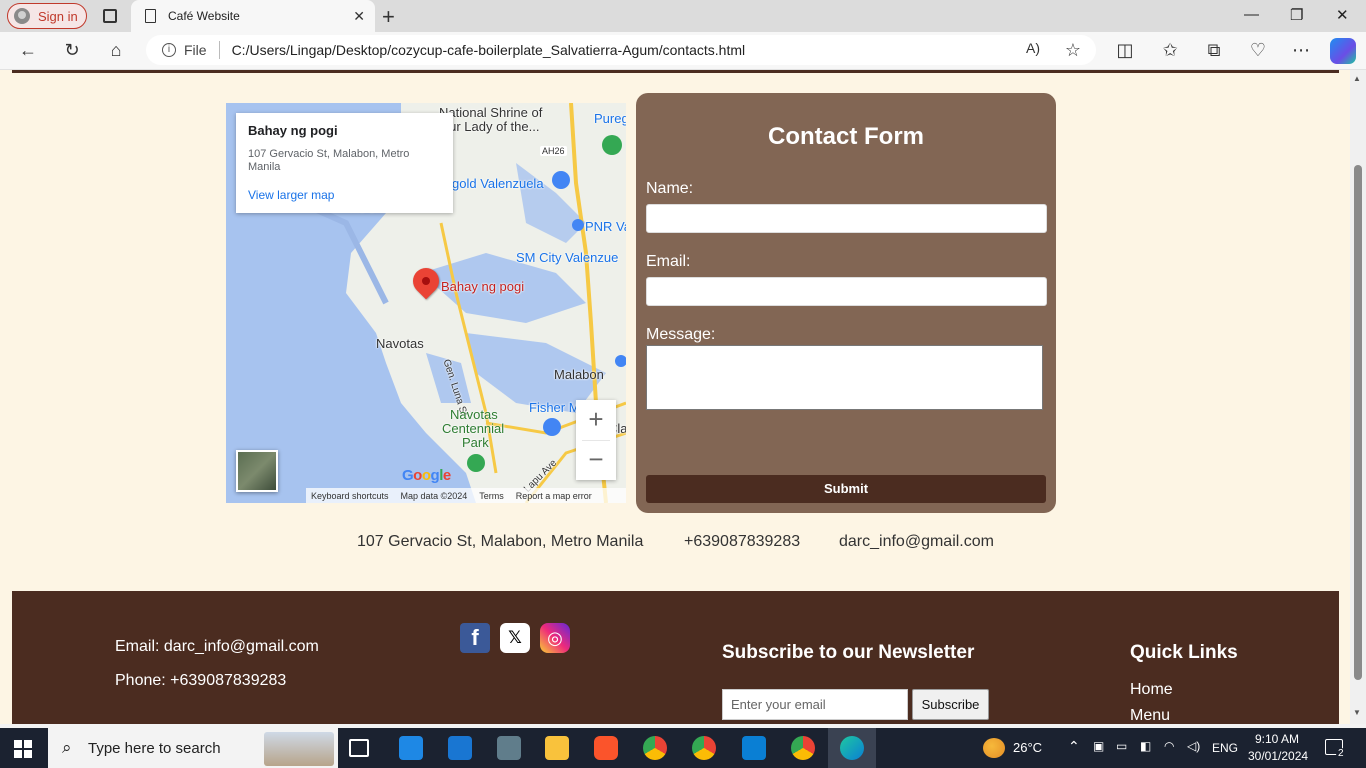 This screenshot has height=768, width=1366. What do you see at coordinates (400, 343) in the screenshot?
I see `map-label: Navotas` at bounding box center [400, 343].